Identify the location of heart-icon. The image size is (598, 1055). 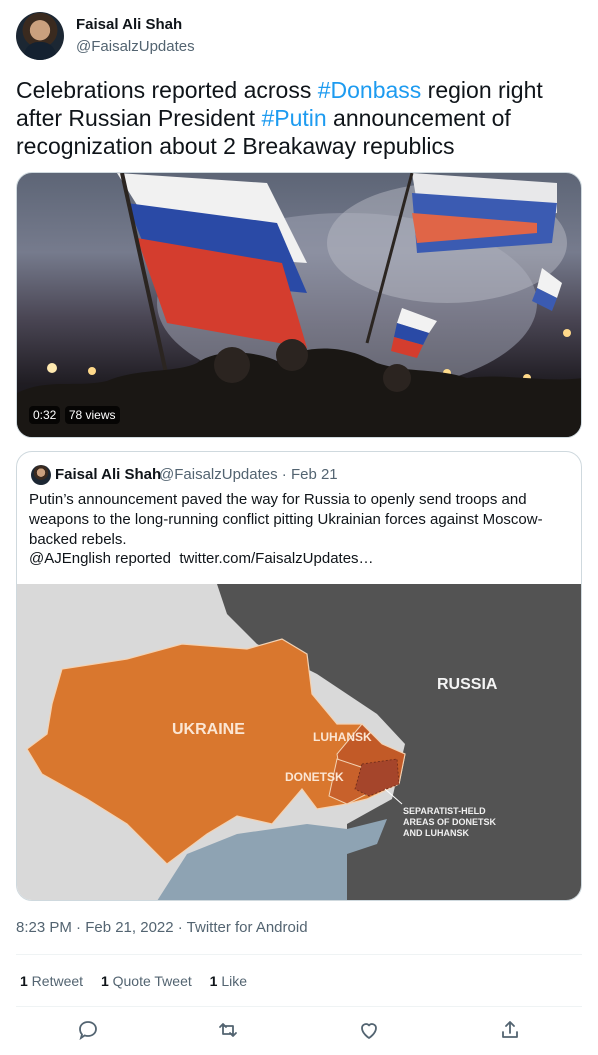
(369, 1031).